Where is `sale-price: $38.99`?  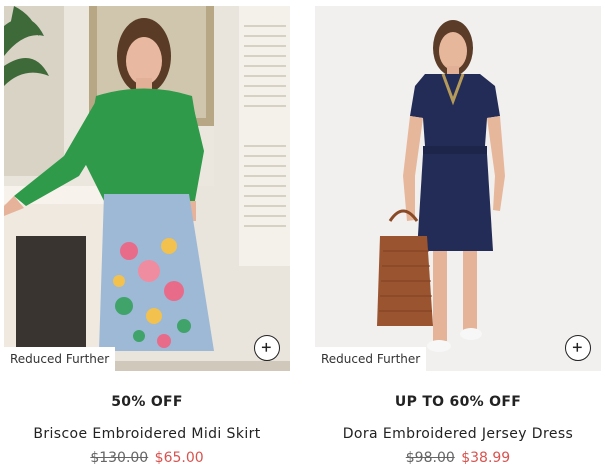
sale-price: $38.99 is located at coordinates (486, 458).